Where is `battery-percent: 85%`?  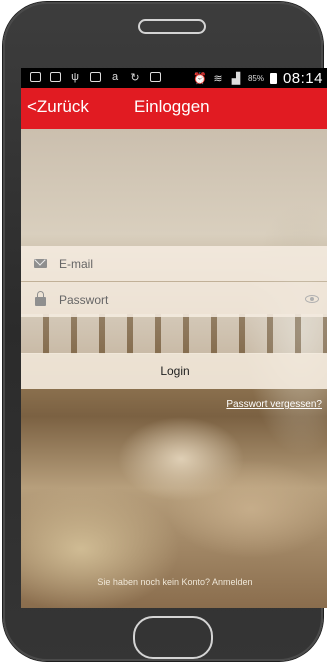 battery-percent: 85% is located at coordinates (255, 78).